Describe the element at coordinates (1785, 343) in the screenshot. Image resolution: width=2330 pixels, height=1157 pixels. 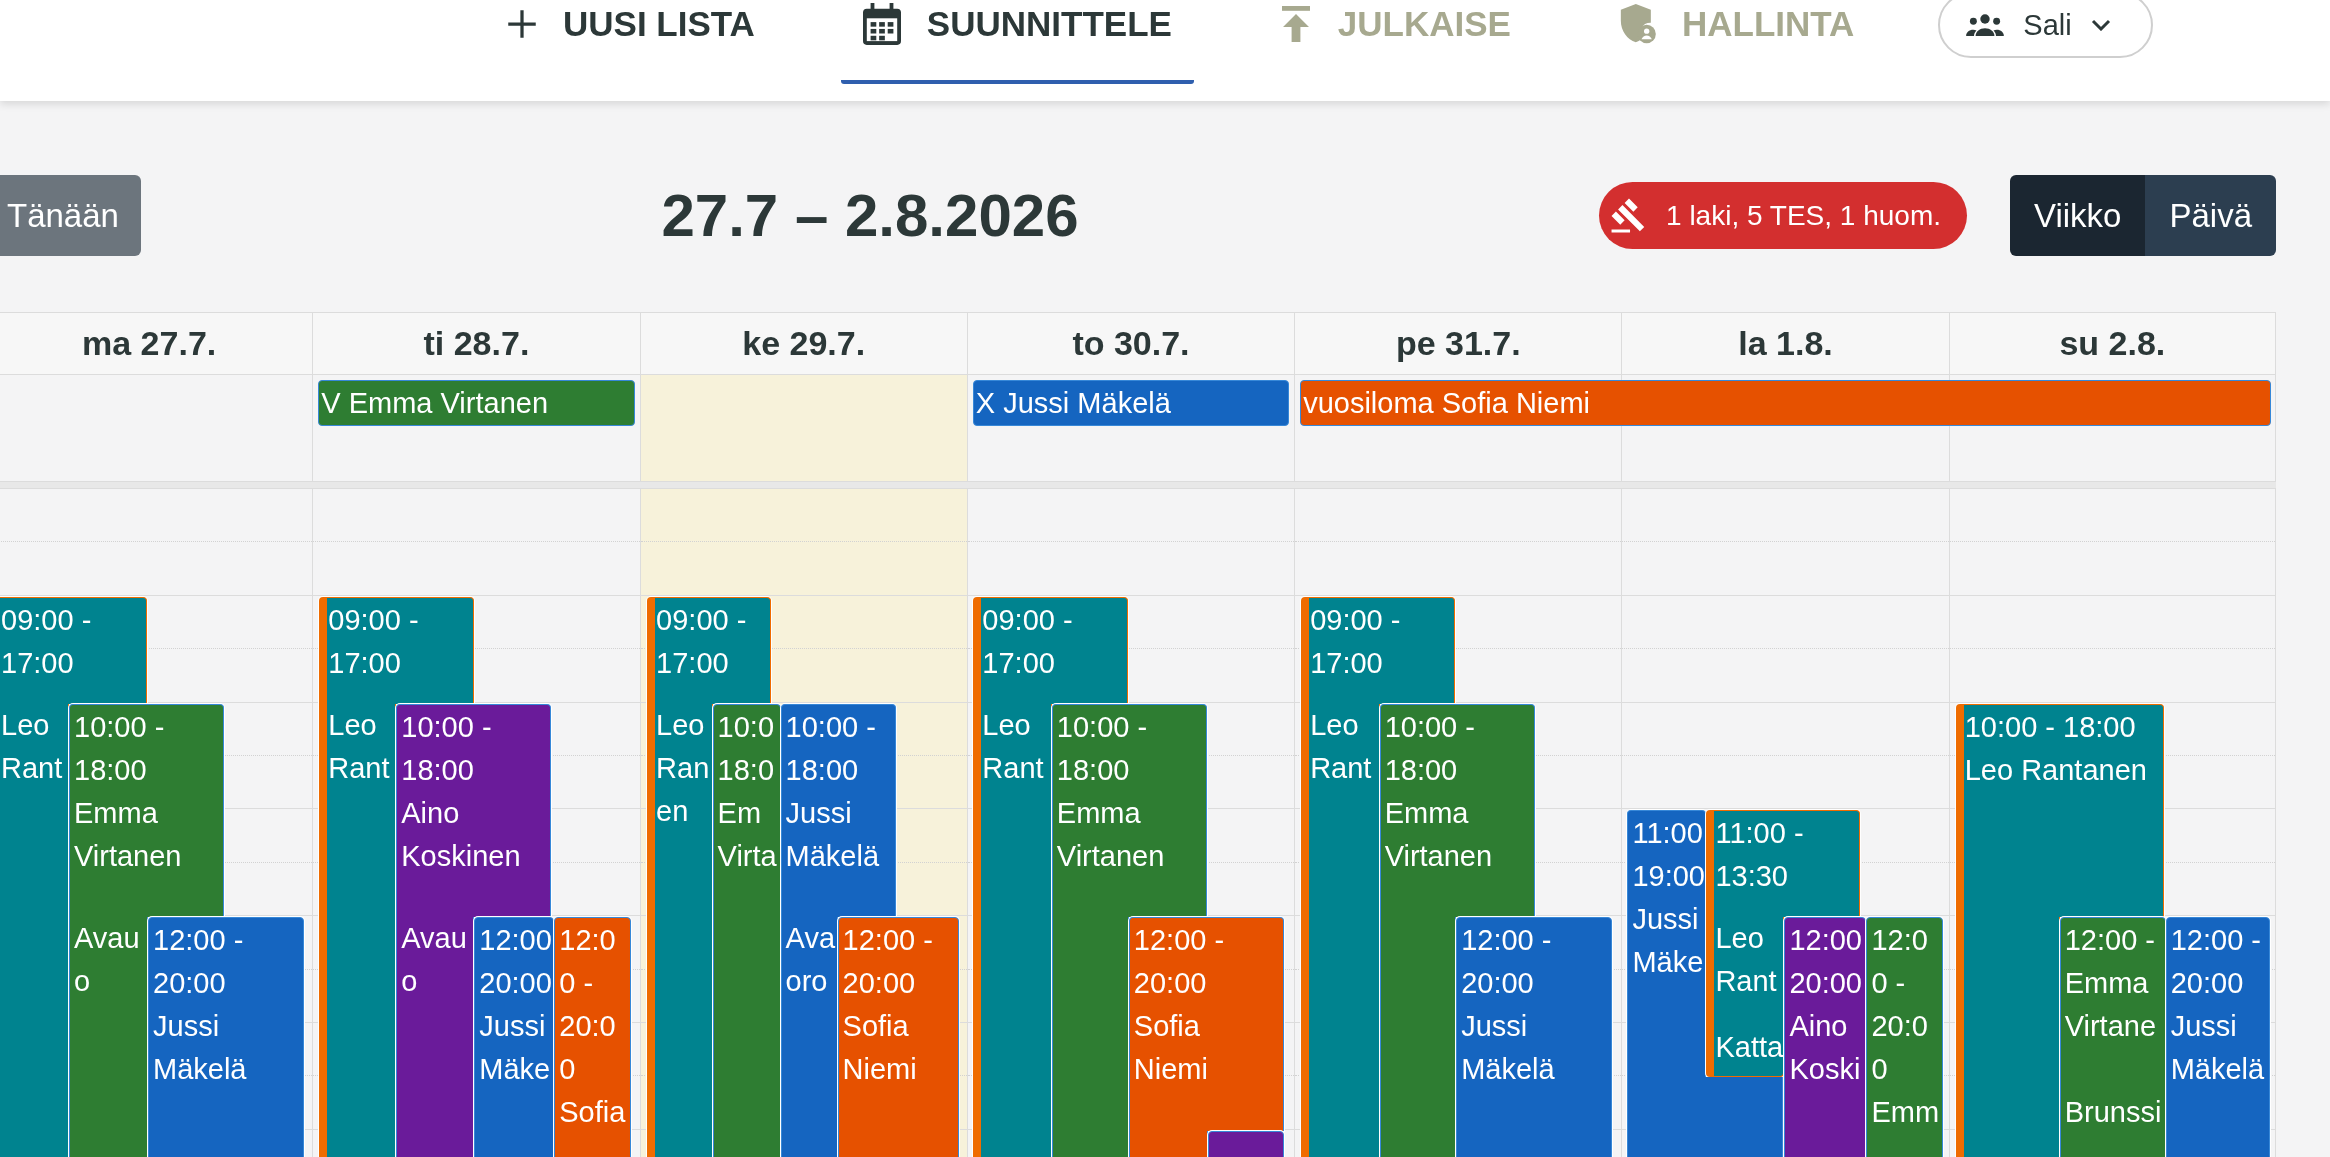
I see `day-header: la 1.8.` at that location.